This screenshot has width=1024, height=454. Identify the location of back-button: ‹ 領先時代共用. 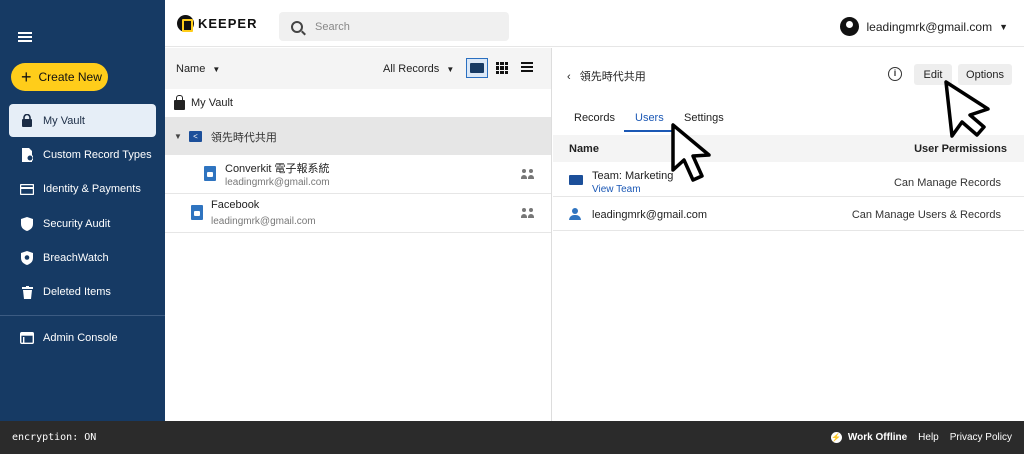
(606, 76).